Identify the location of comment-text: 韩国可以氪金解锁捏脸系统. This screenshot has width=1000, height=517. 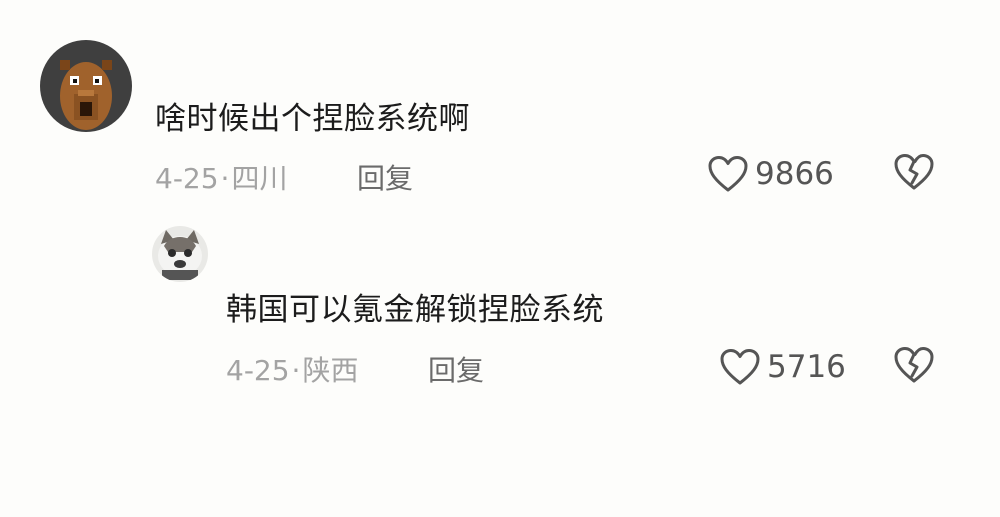
(415, 310).